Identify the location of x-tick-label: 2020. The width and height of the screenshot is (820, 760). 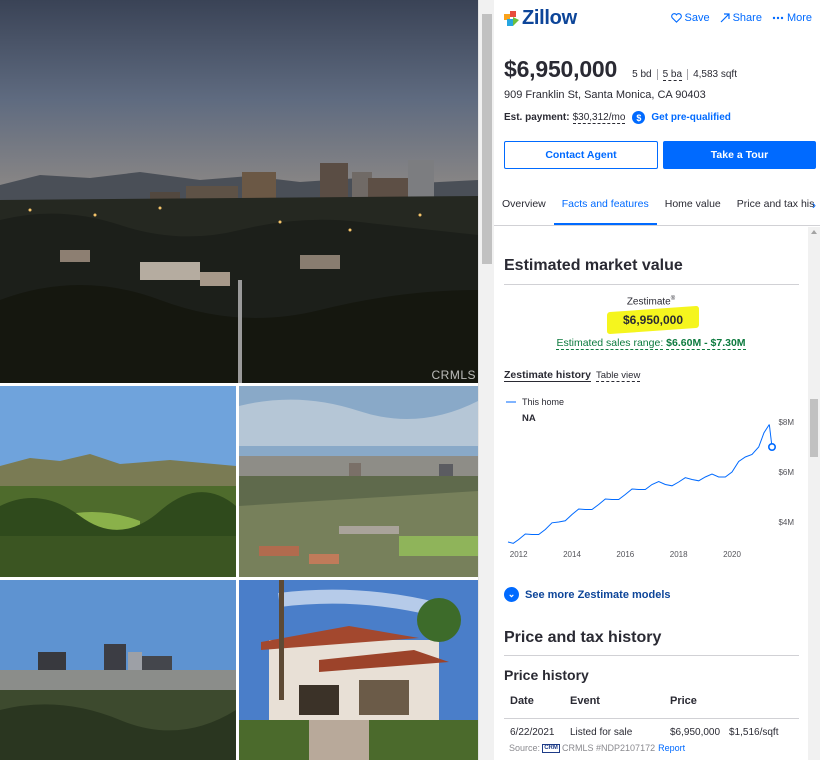
(732, 554).